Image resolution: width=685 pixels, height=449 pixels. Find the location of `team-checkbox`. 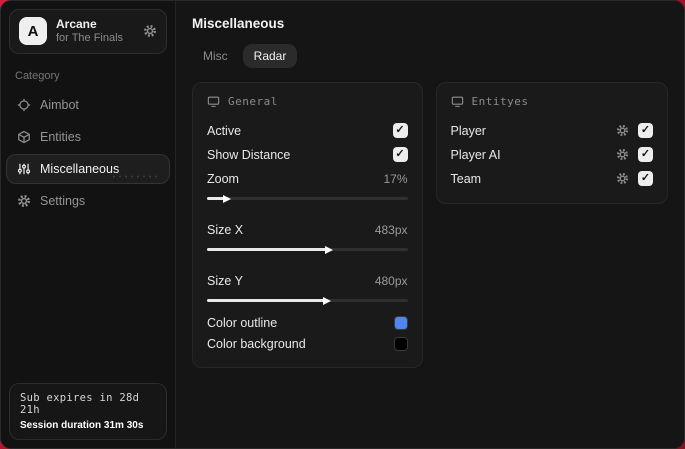

team-checkbox is located at coordinates (645, 178).